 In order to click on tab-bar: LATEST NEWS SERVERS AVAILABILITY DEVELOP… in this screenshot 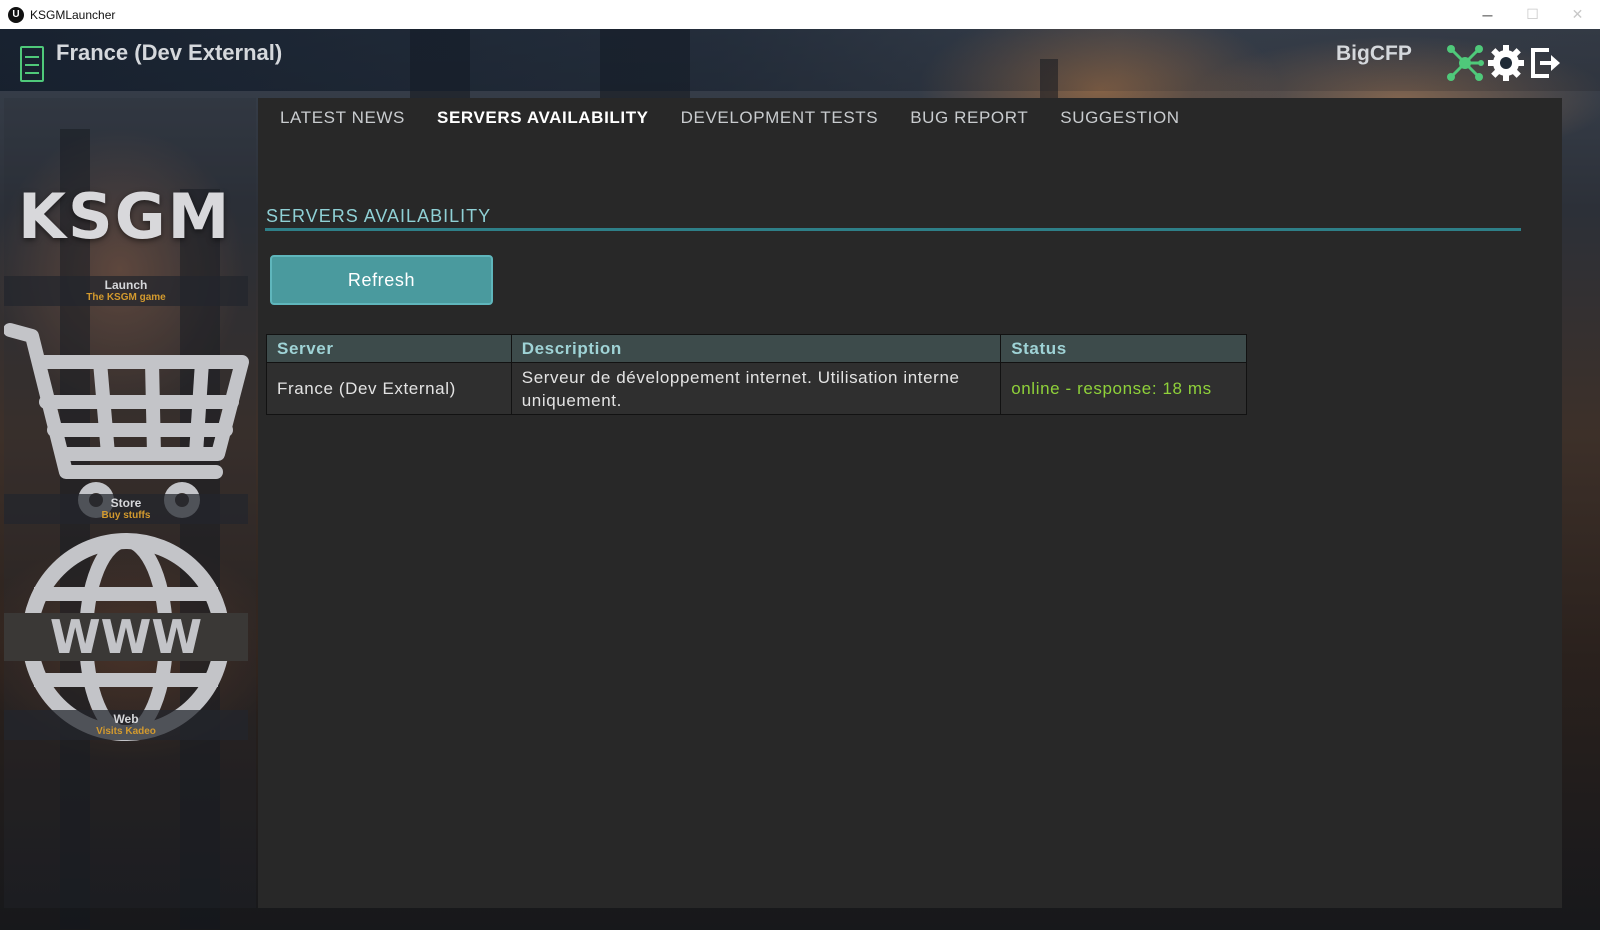, I will do `click(746, 118)`.